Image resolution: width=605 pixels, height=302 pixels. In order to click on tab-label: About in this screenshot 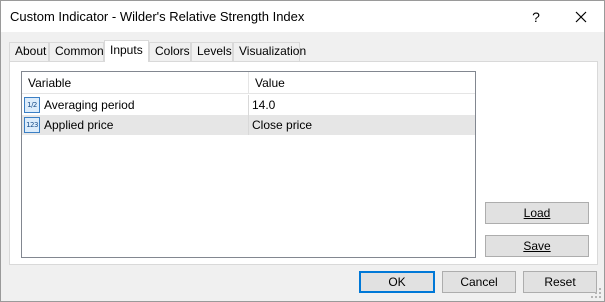, I will do `click(31, 51)`.